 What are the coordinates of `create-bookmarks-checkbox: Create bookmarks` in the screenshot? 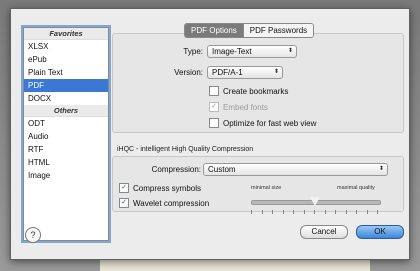 It's located at (248, 91).